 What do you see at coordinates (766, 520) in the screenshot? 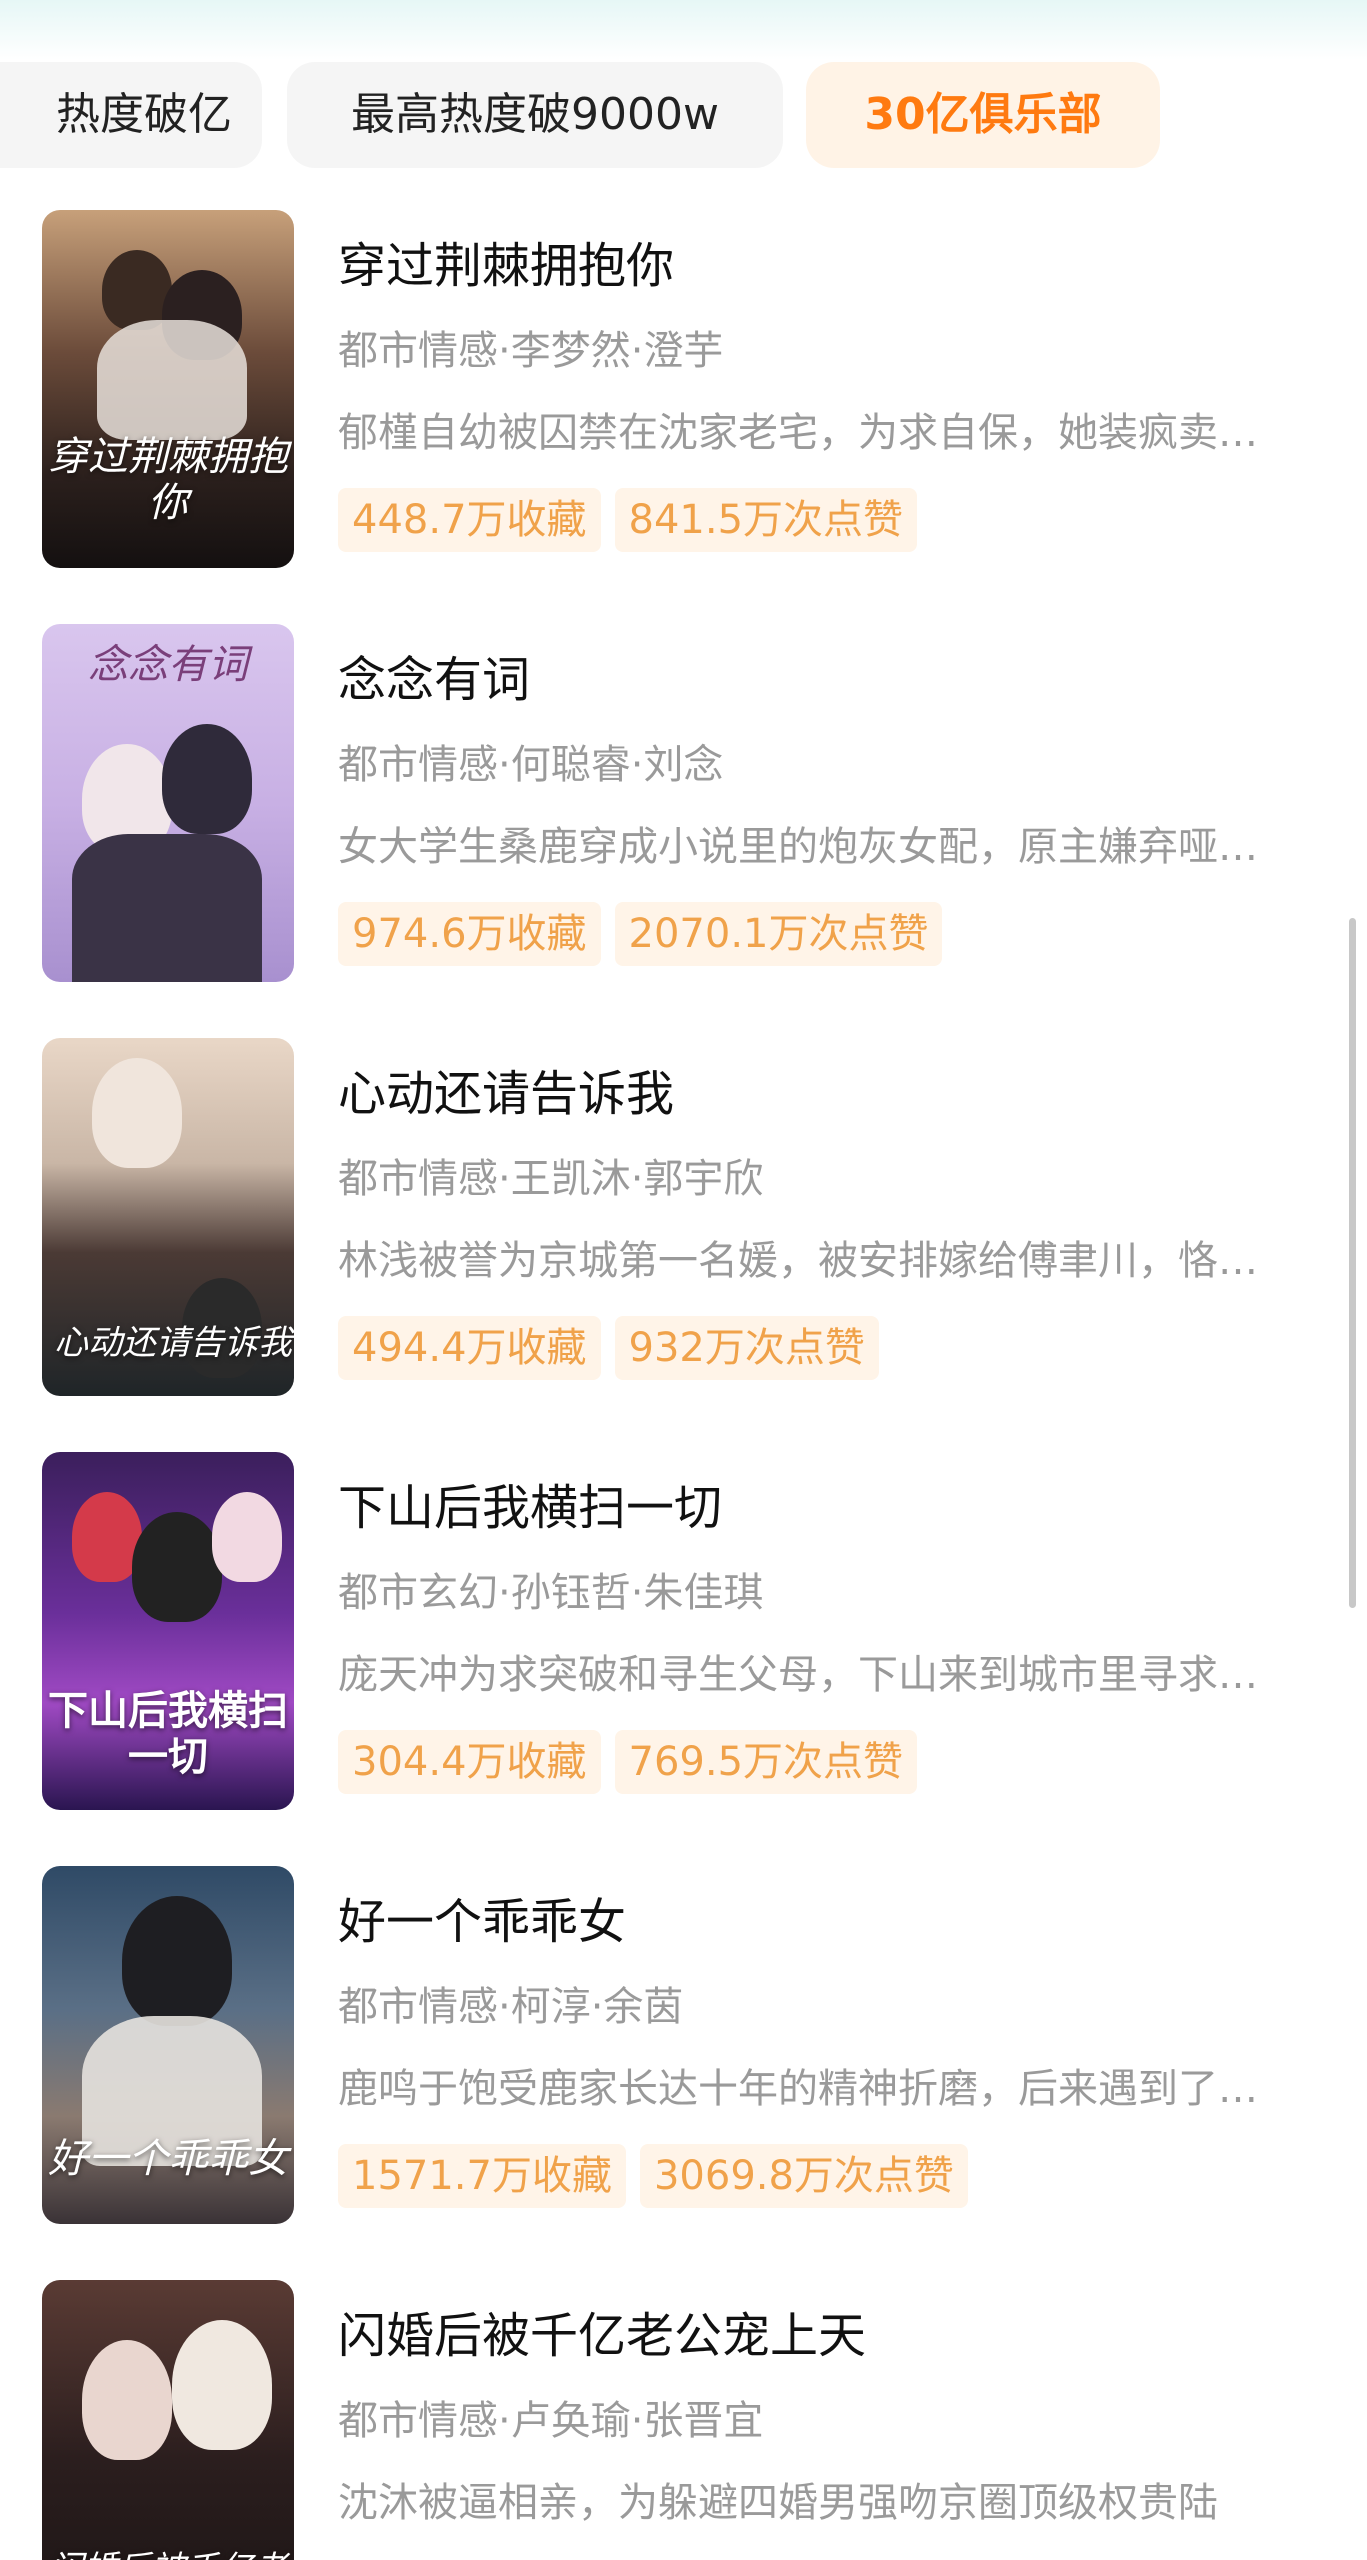
I see `likes-badge: 841.5万次点赞` at bounding box center [766, 520].